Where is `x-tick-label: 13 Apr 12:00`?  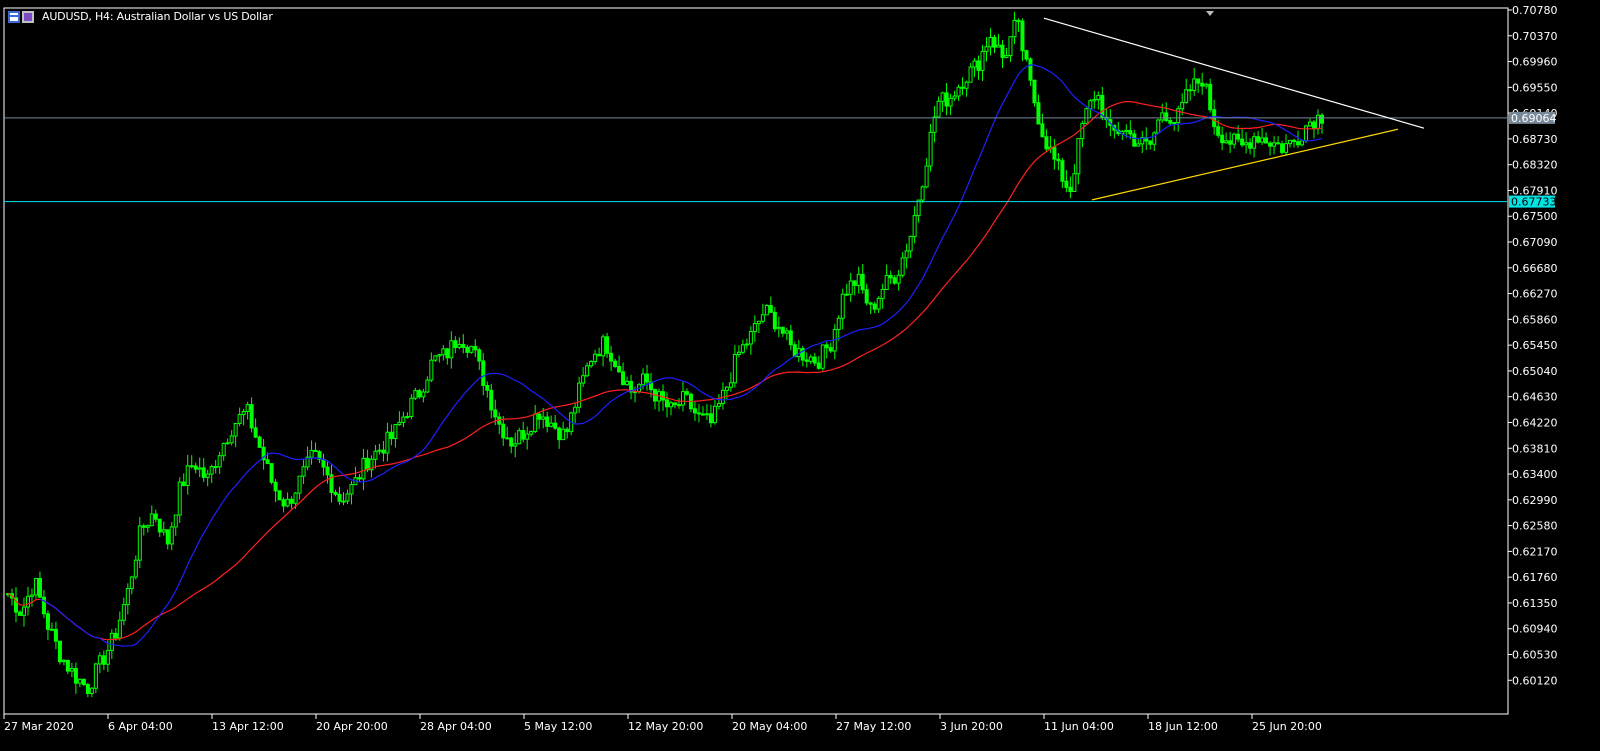 x-tick-label: 13 Apr 12:00 is located at coordinates (248, 726).